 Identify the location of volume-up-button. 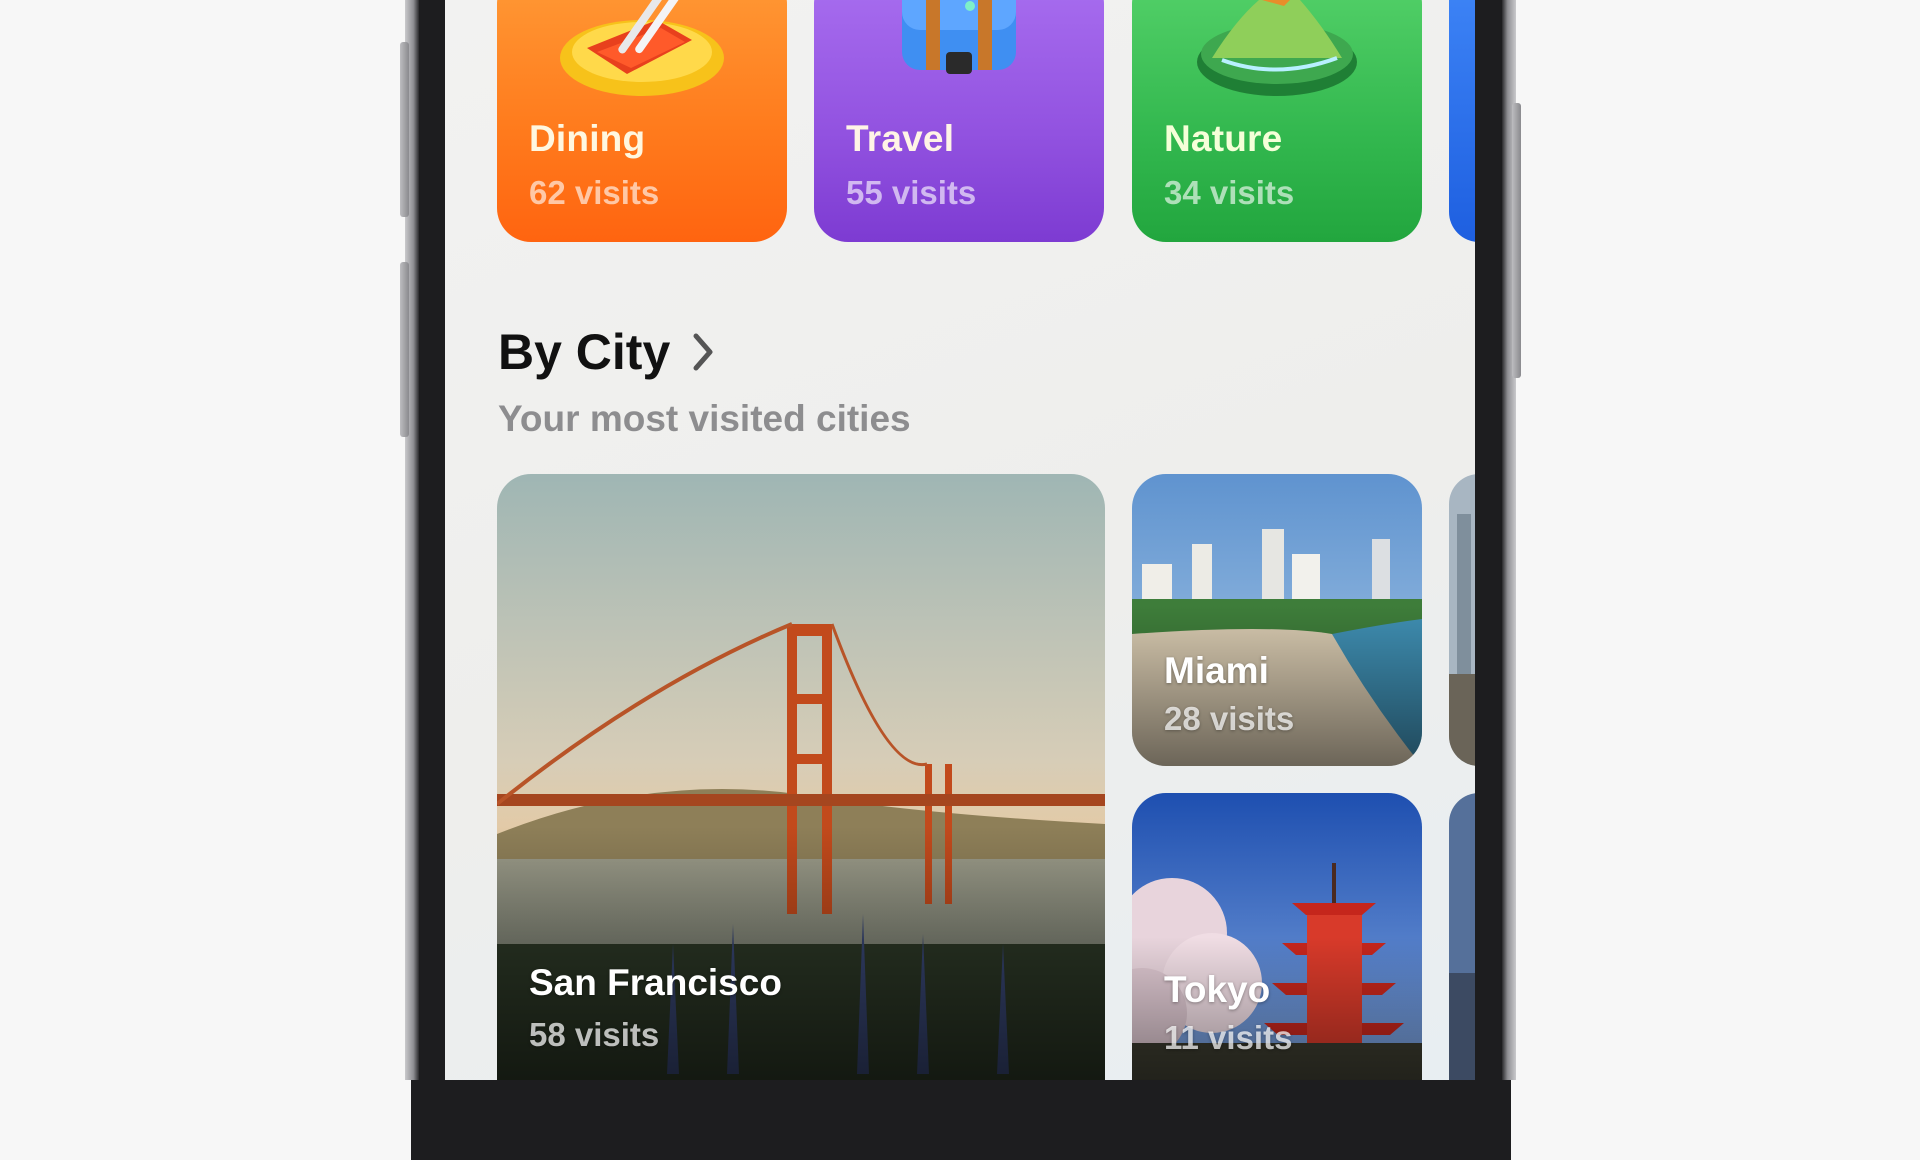
(404, 129).